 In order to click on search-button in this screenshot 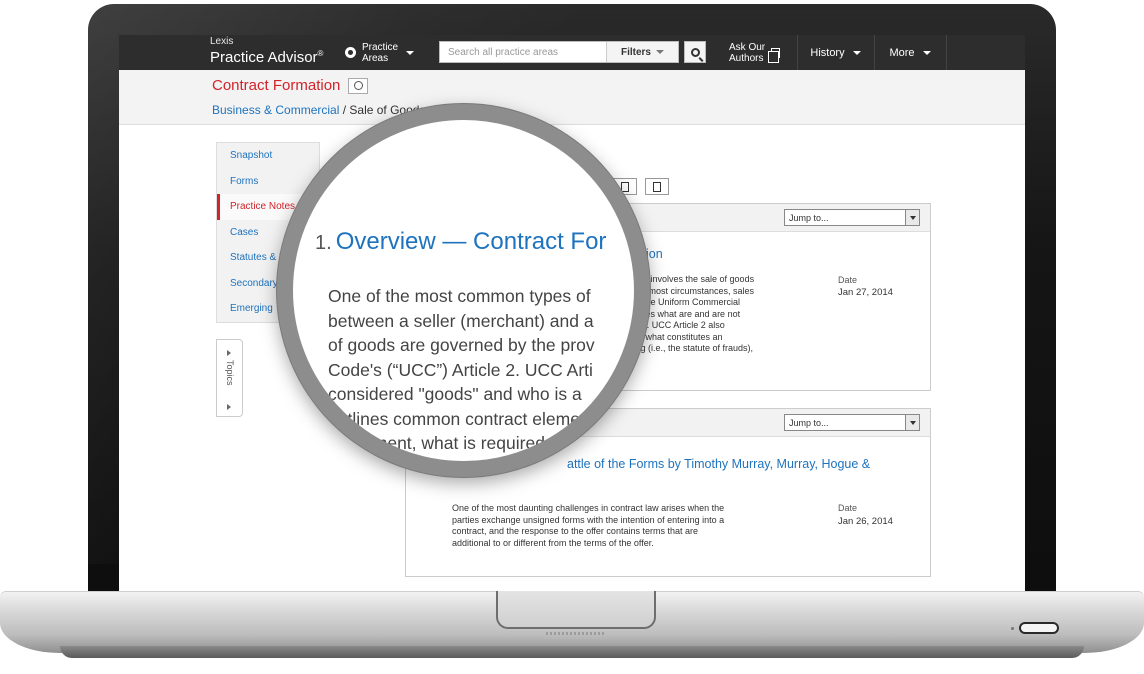, I will do `click(695, 52)`.